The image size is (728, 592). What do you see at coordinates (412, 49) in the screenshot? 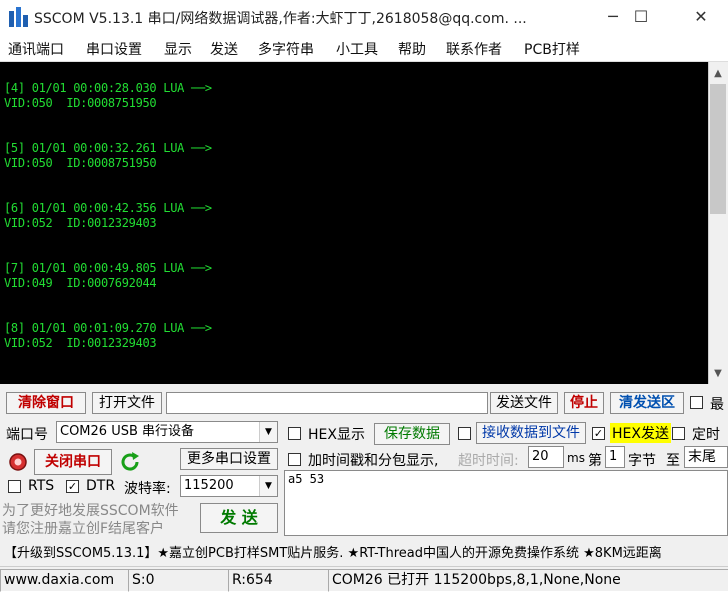
I see `menu-help: 帮助` at bounding box center [412, 49].